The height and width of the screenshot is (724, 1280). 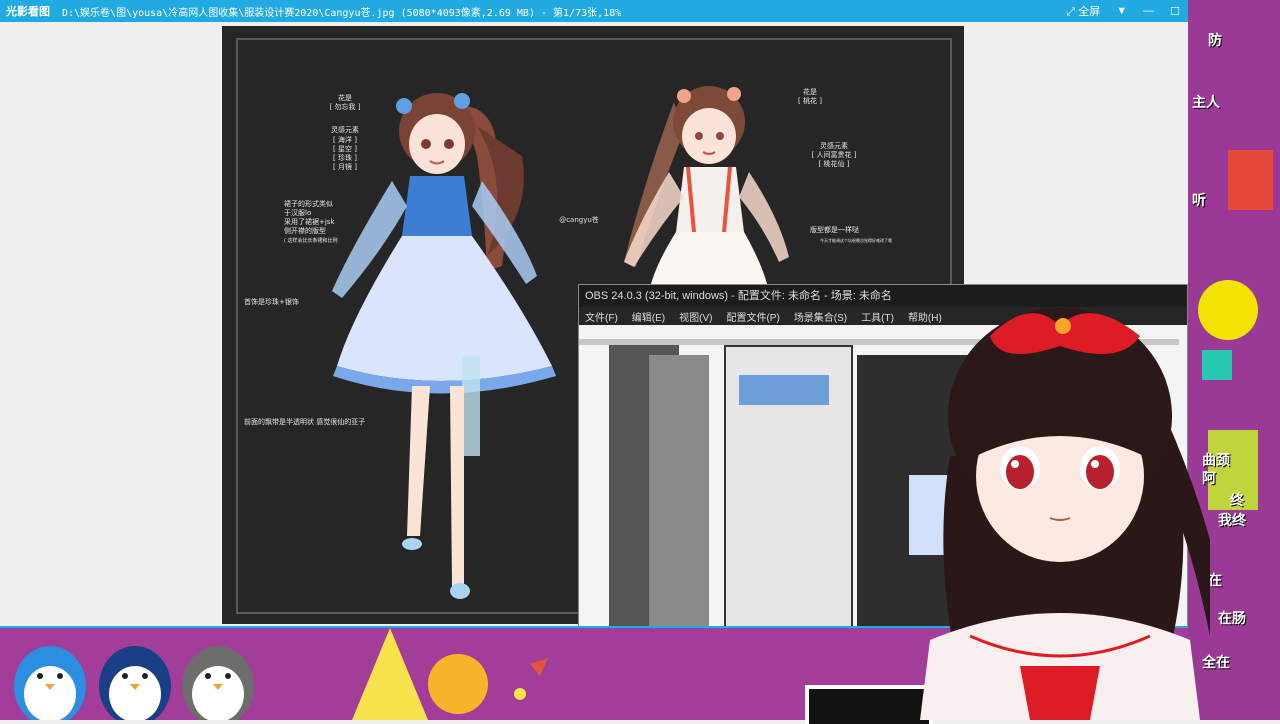 I want to click on obs-menu-tools: 工具(T), so click(x=877, y=316).